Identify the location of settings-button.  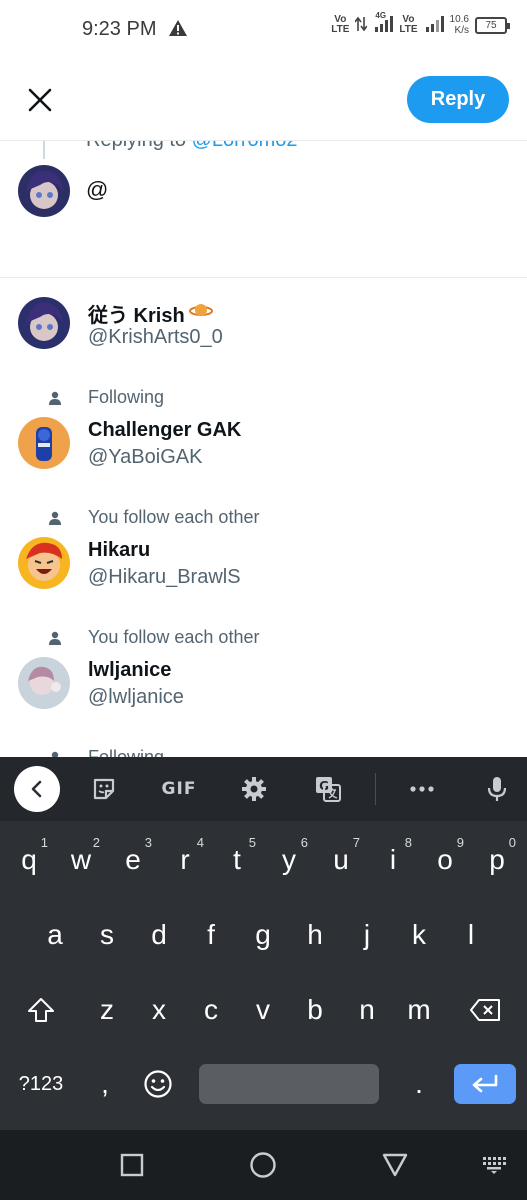
(254, 789).